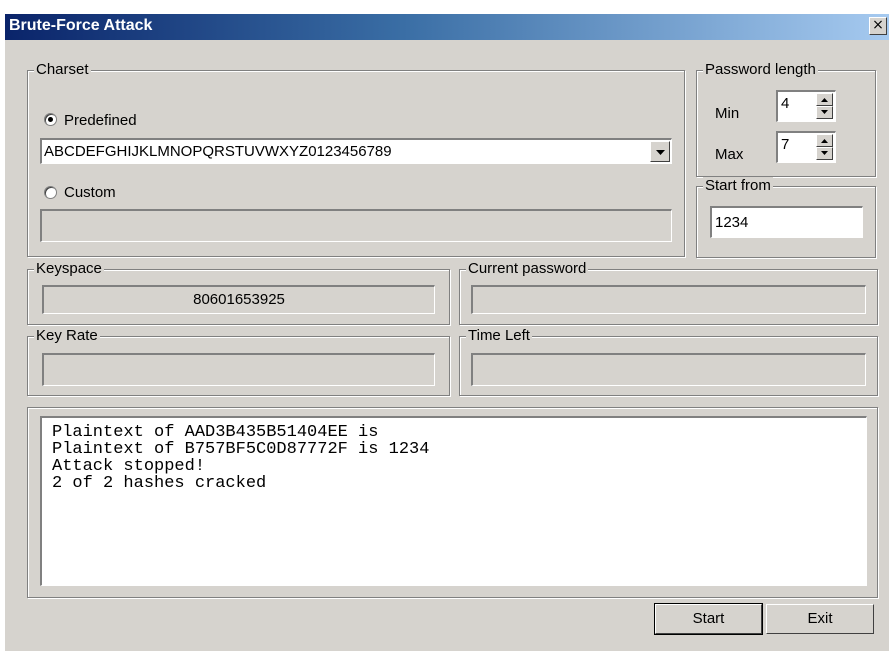 This screenshot has height=651, width=889. I want to click on close-icon: ×, so click(878, 25).